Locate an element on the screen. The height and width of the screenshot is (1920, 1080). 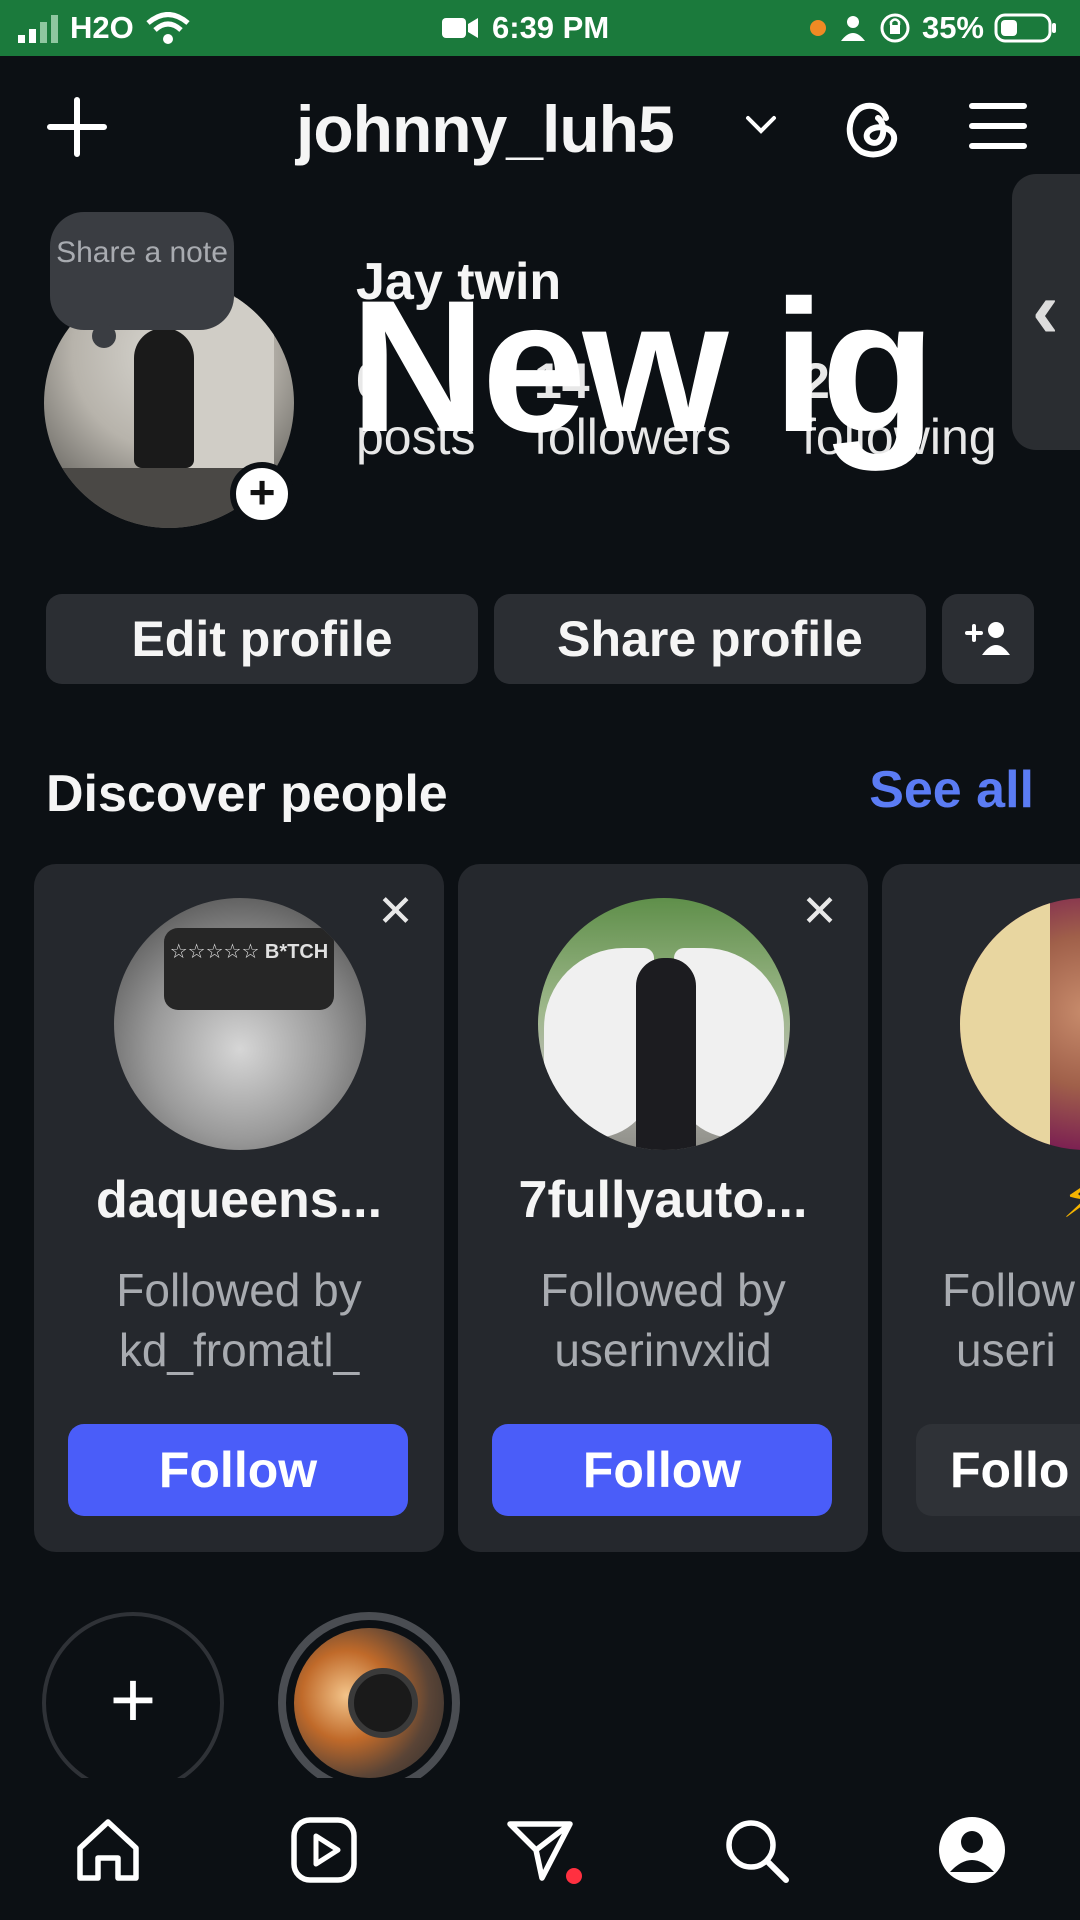
discover-people-title: Discover people is located at coordinates (247, 794).